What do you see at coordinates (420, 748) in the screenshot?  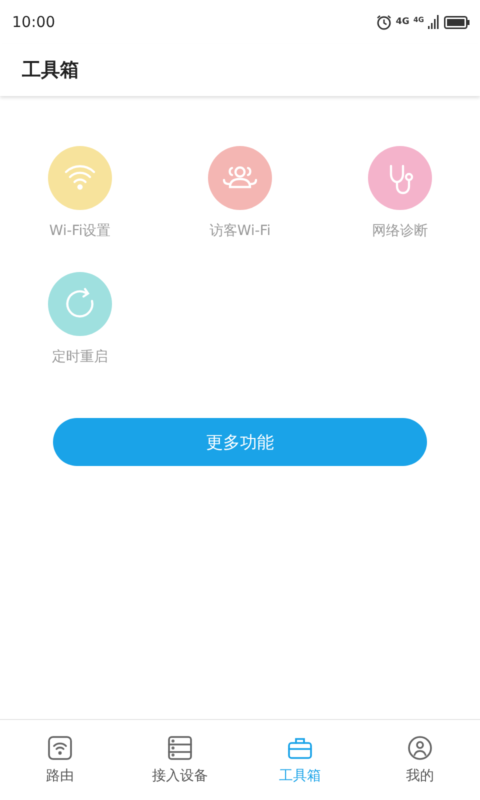 I see `user-icon` at bounding box center [420, 748].